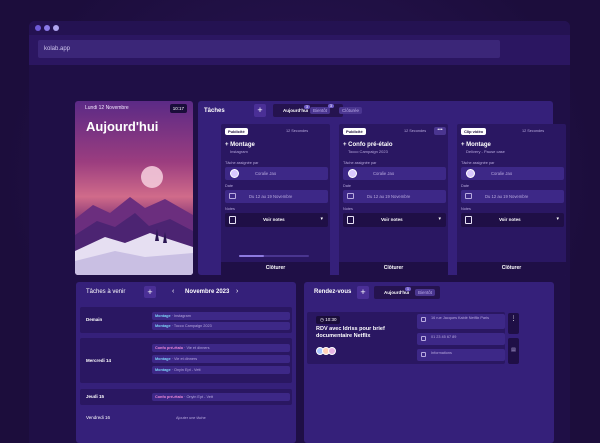 This screenshot has width=600, height=443. What do you see at coordinates (221, 326) in the screenshot?
I see `upcoming-event: Montage · Tocco Campaign 2023` at bounding box center [221, 326].